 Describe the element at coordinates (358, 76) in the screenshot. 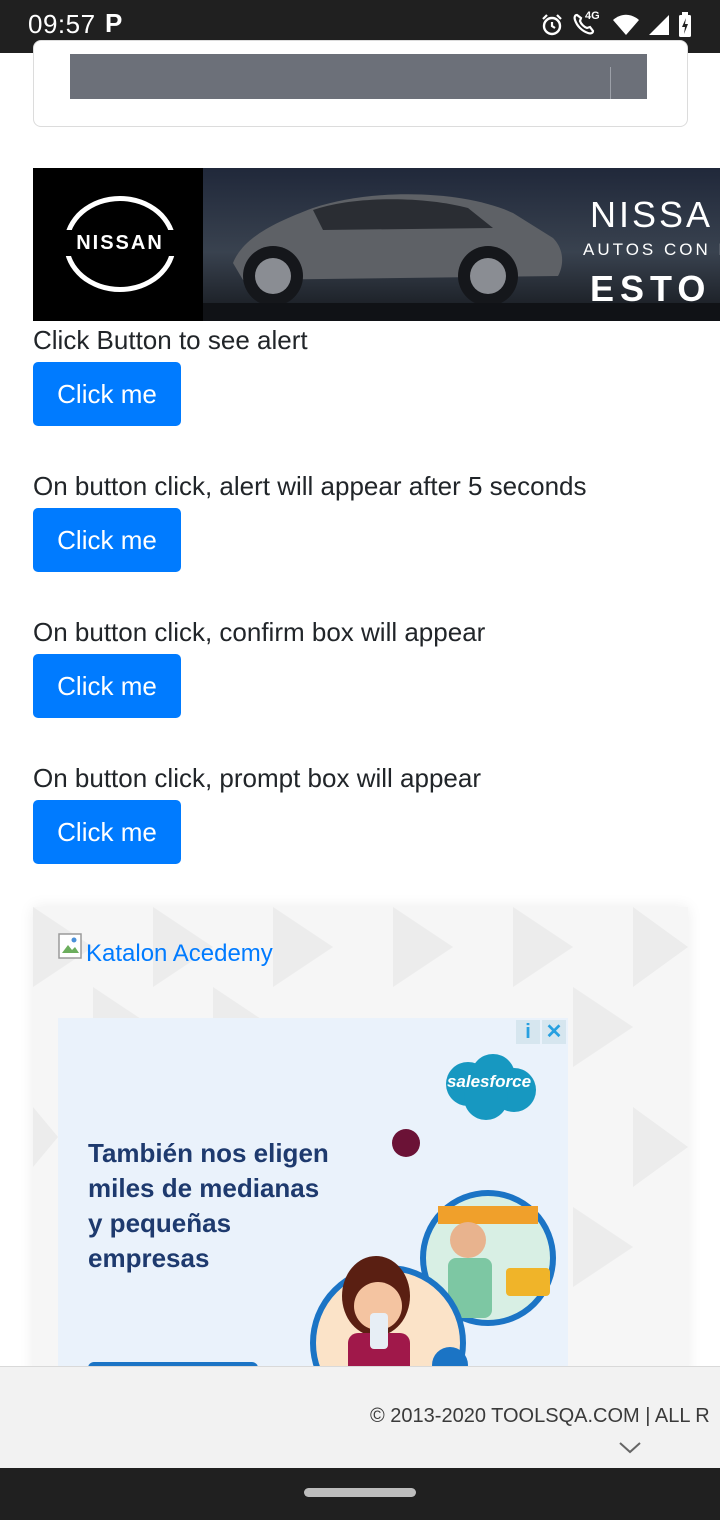

I see `previous-section-bar` at that location.